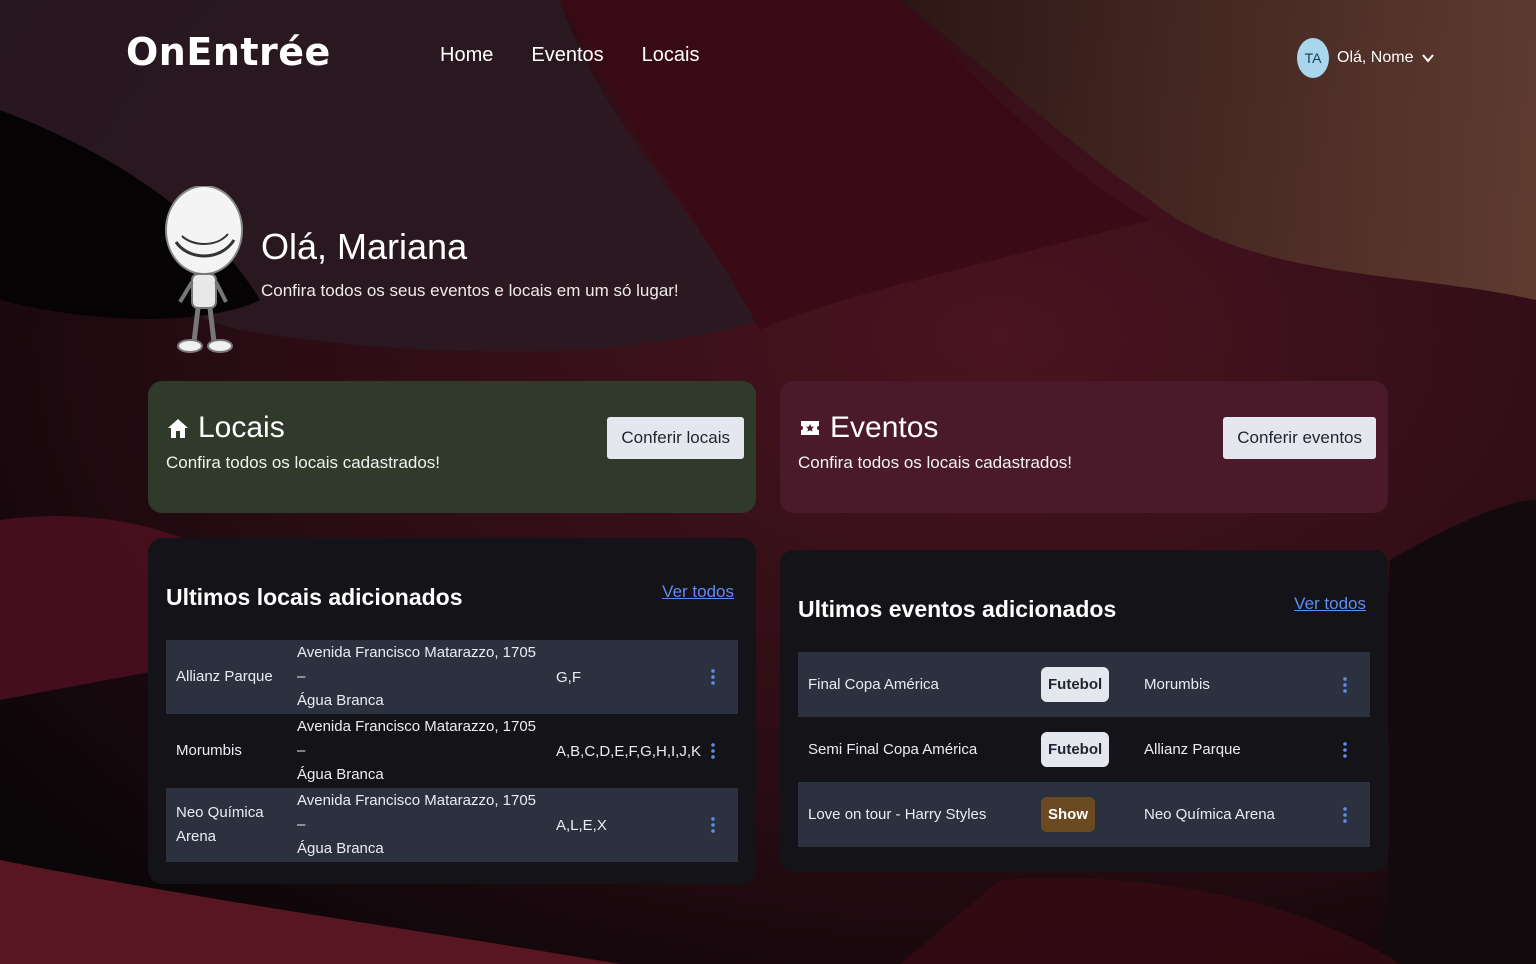 Image resolution: width=1536 pixels, height=964 pixels. What do you see at coordinates (957, 609) in the screenshot?
I see `latest-eventos-title: Ultimos eventos adicionados` at bounding box center [957, 609].